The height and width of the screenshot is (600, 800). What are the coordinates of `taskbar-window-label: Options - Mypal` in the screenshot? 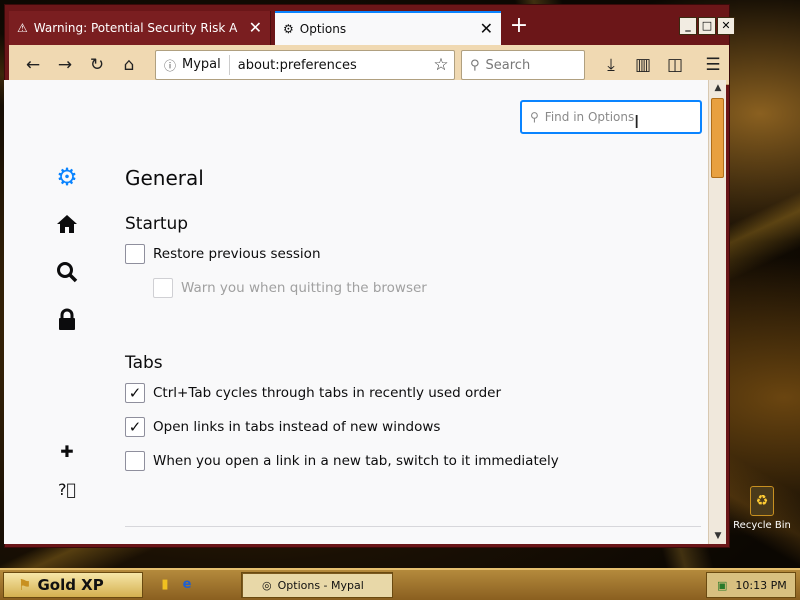 It's located at (320, 585).